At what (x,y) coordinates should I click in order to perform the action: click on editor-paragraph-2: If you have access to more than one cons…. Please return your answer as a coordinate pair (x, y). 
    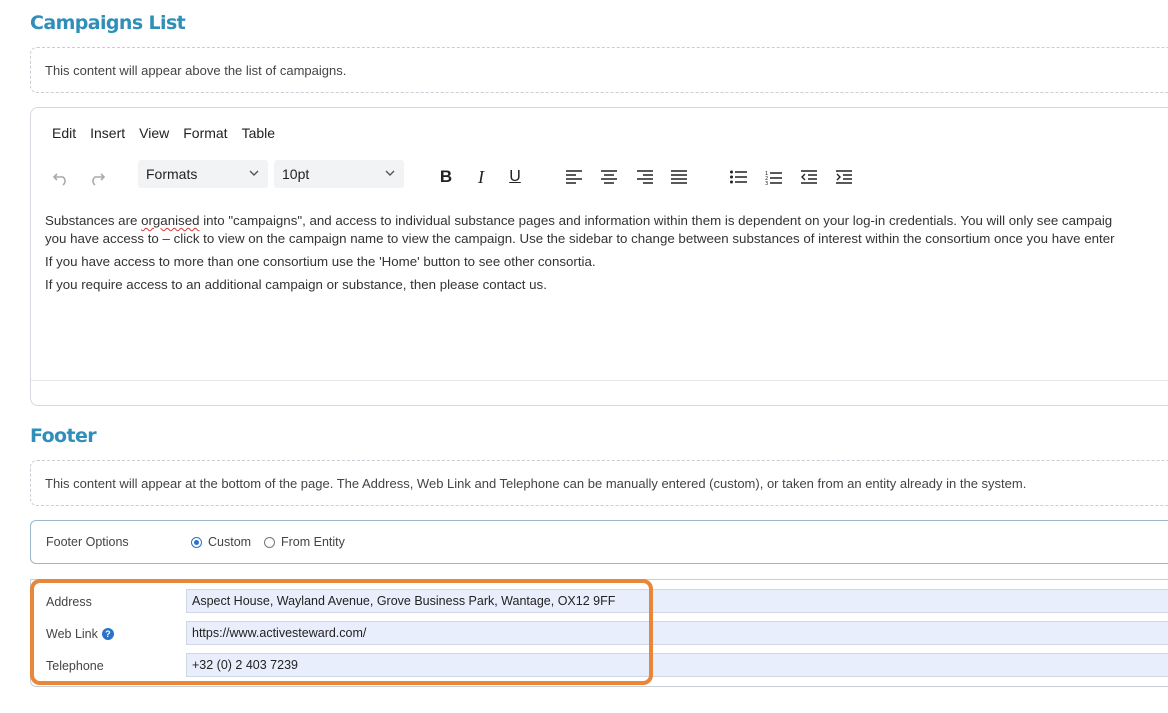
    Looking at the image, I should click on (320, 261).